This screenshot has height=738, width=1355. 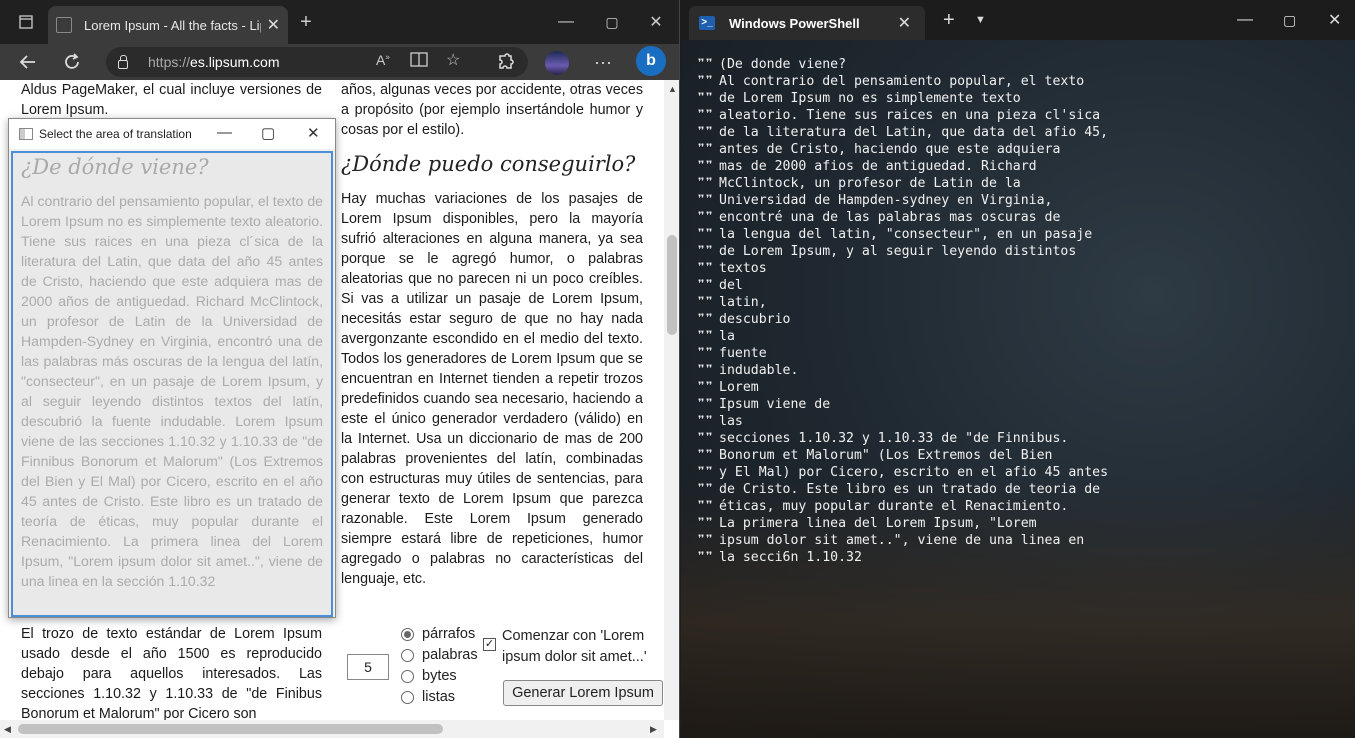 I want to click on terminal-minimize-button: —, so click(x=1245, y=20).